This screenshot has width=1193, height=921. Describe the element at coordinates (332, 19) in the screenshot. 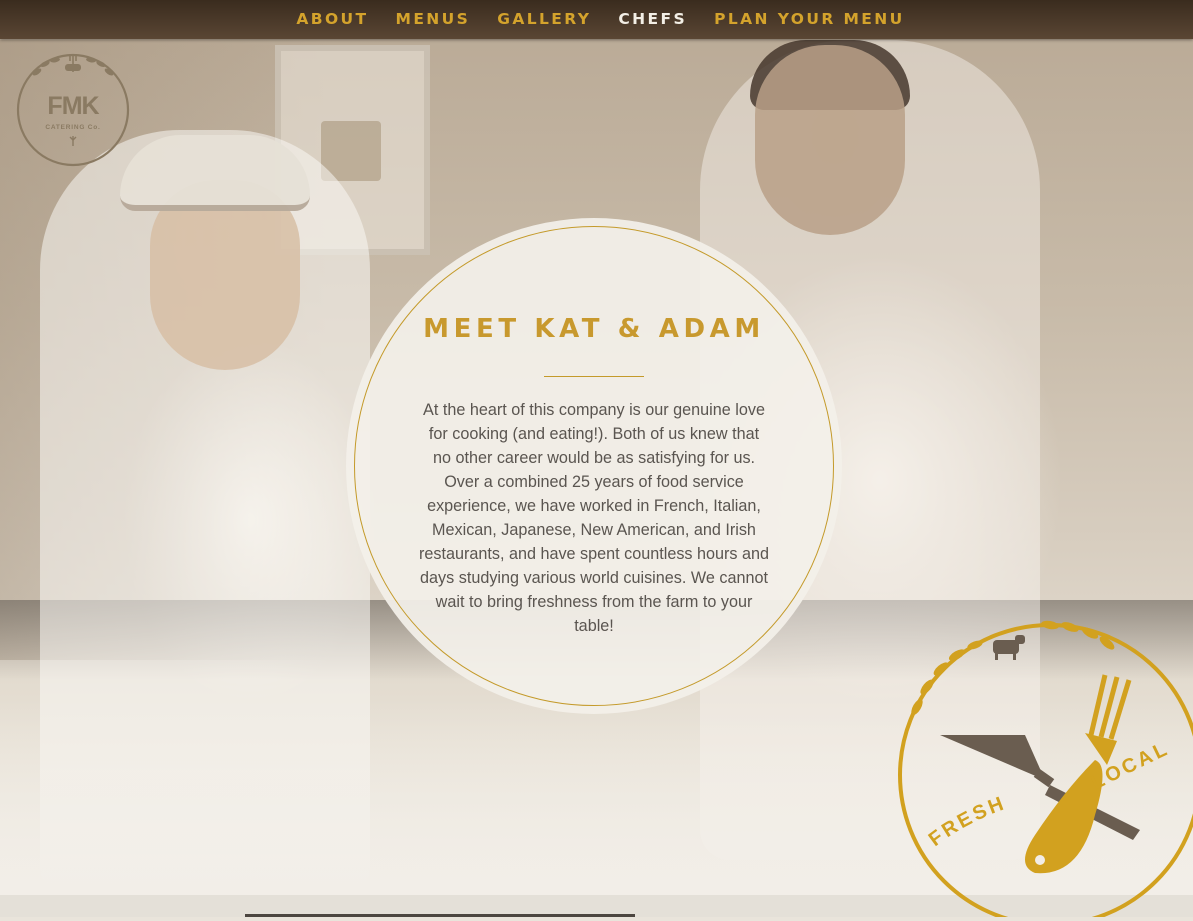

I see `nav-link-about: ABOUT` at that location.